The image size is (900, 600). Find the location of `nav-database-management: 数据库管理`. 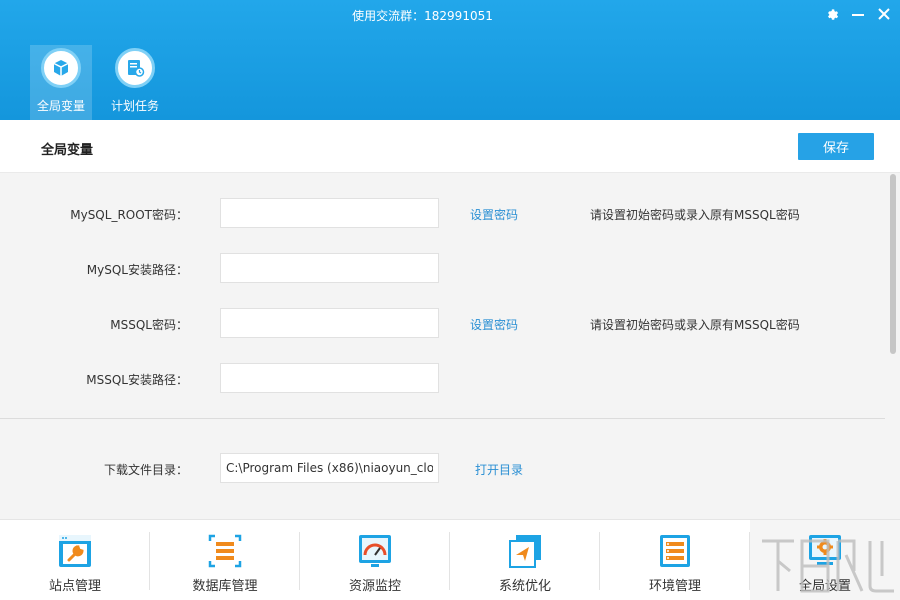

nav-database-management: 数据库管理 is located at coordinates (225, 560).